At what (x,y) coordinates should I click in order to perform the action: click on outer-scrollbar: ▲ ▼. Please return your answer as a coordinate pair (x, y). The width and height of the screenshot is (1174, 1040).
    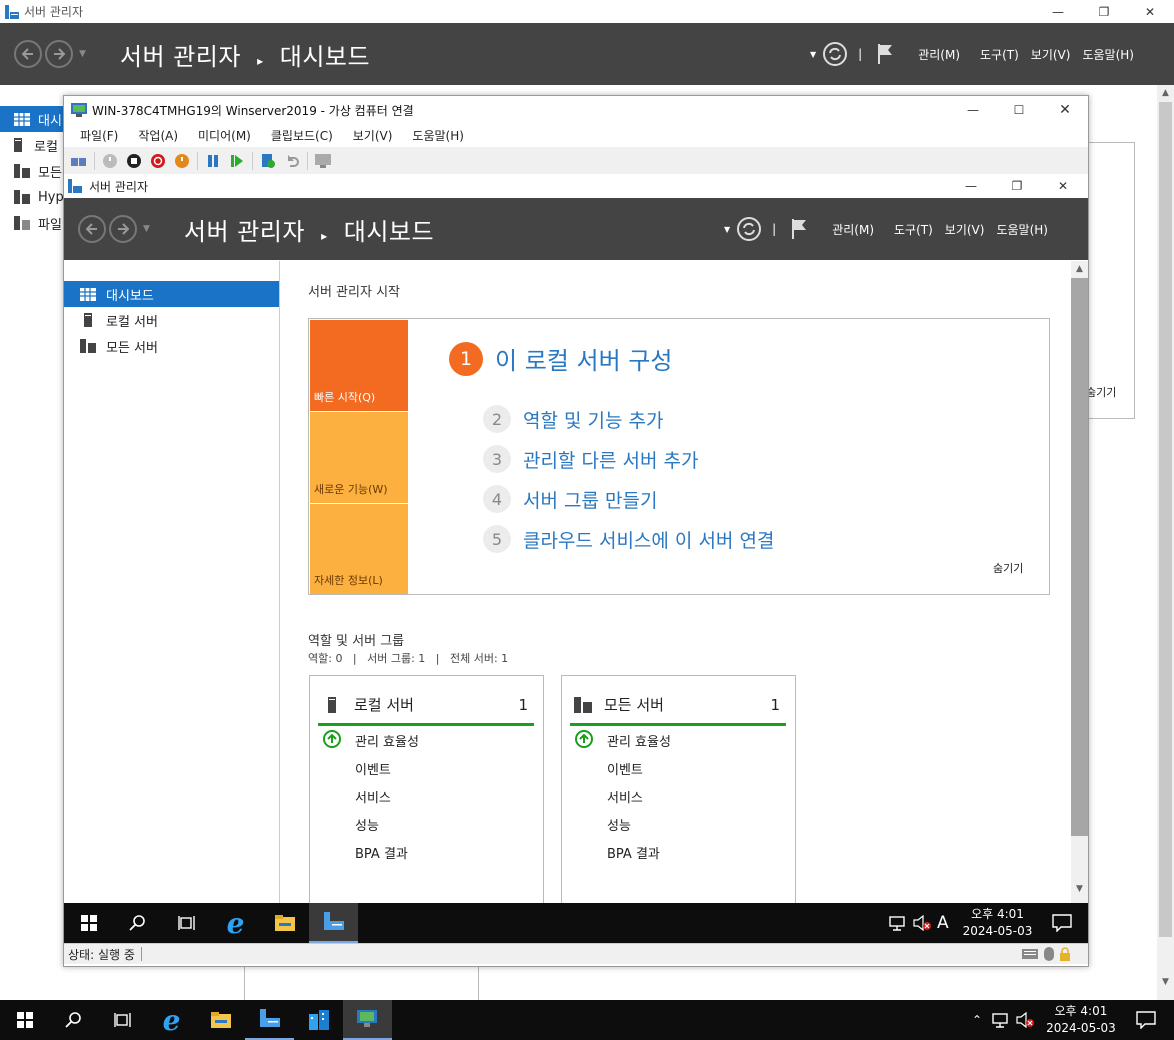
    Looking at the image, I should click on (1165, 542).